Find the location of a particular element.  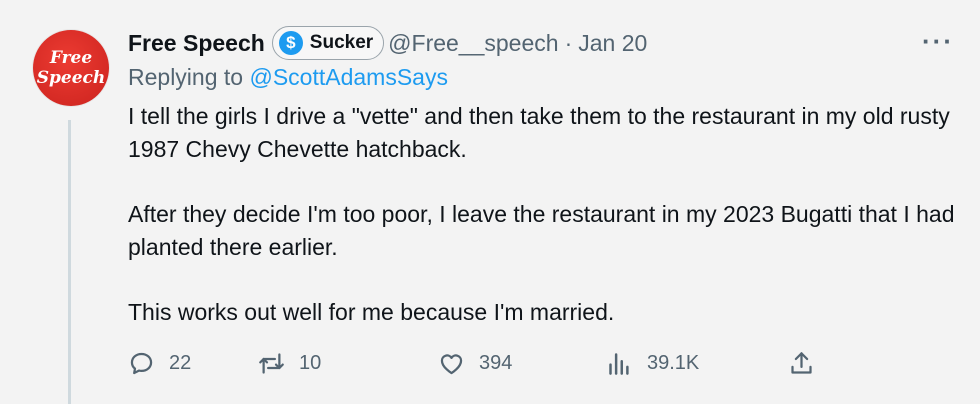

avatar: Free Speech is located at coordinates (71, 68).